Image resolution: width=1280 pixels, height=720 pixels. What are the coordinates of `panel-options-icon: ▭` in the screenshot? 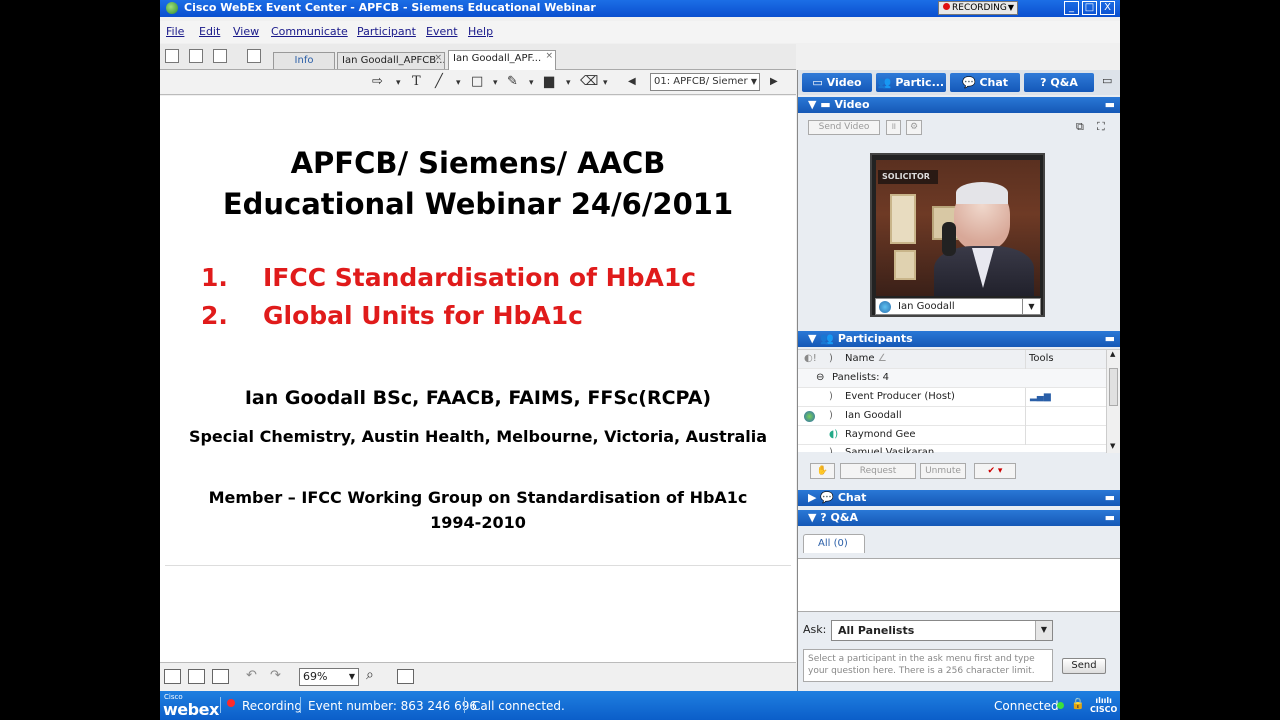 It's located at (1107, 80).